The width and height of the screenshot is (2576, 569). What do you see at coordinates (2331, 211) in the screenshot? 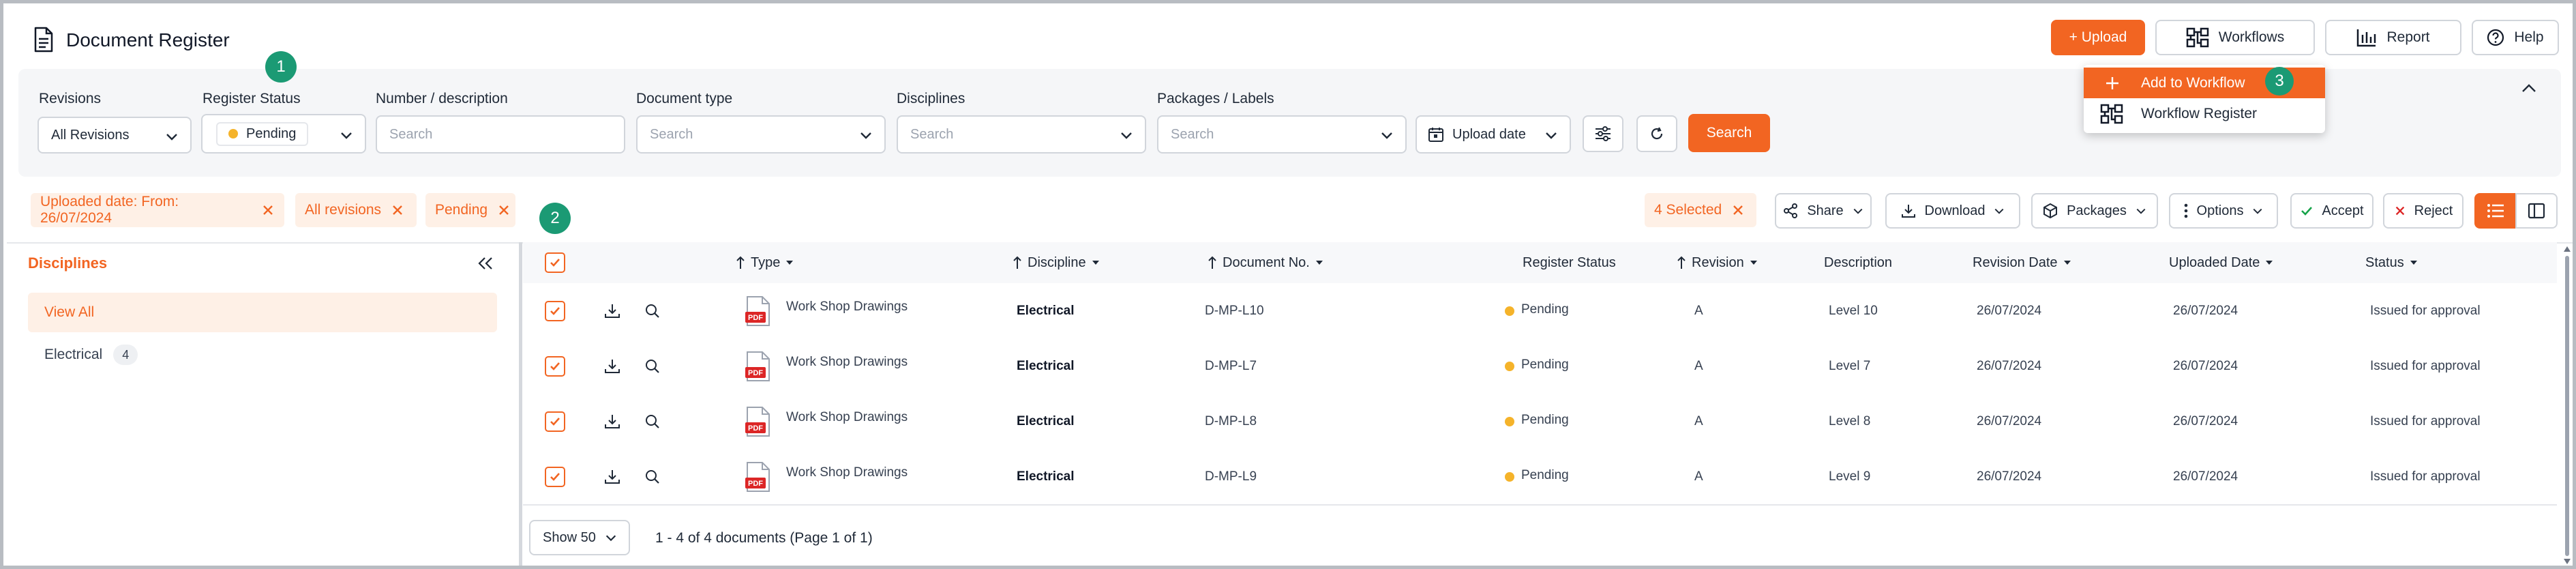
I see `accept-button: Accept` at bounding box center [2331, 211].